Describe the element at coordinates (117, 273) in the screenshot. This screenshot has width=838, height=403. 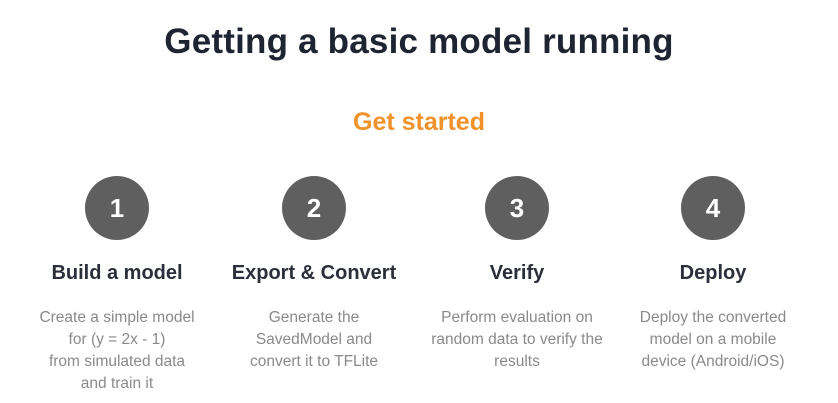
I see `step-title: Build a model` at that location.